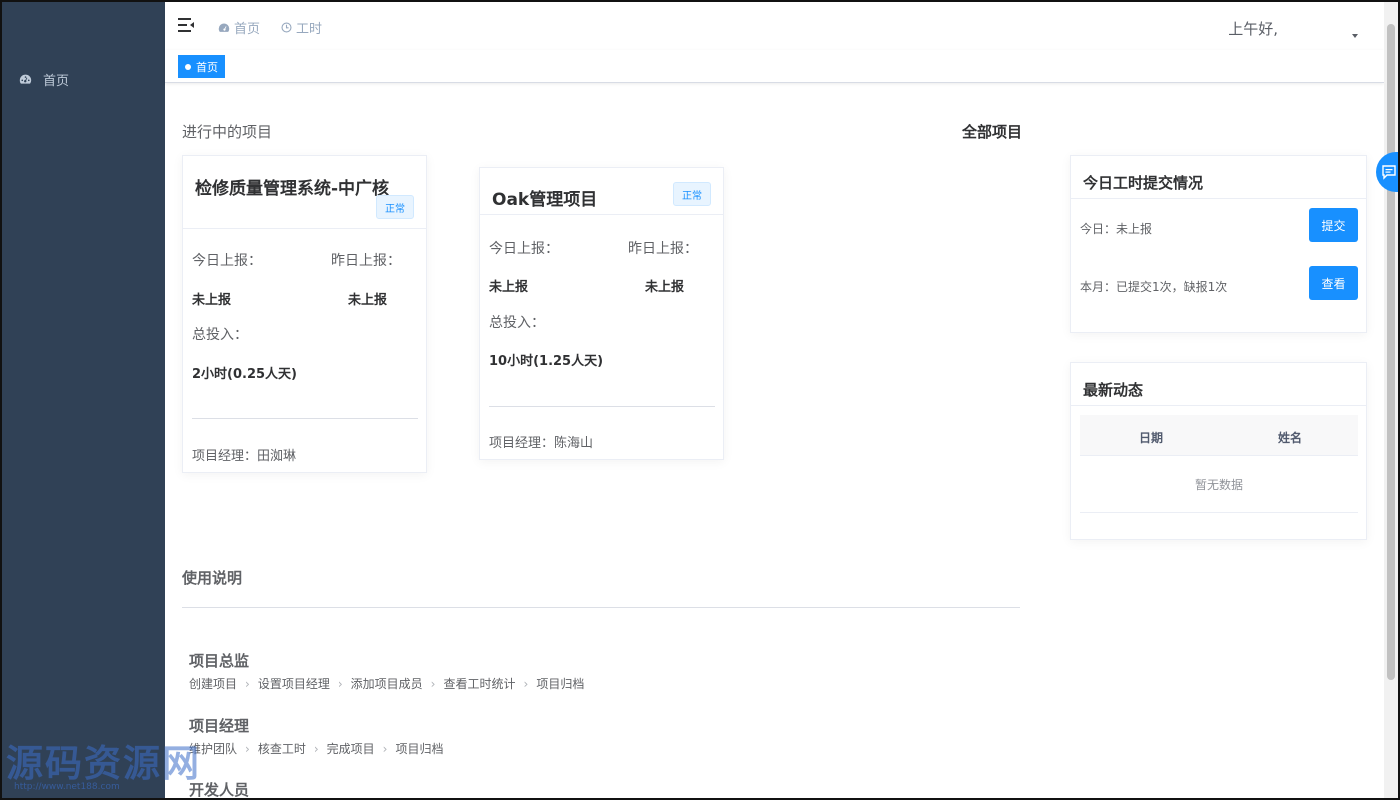 This screenshot has width=1400, height=800. What do you see at coordinates (212, 578) in the screenshot?
I see `usage-title: 使用说明` at bounding box center [212, 578].